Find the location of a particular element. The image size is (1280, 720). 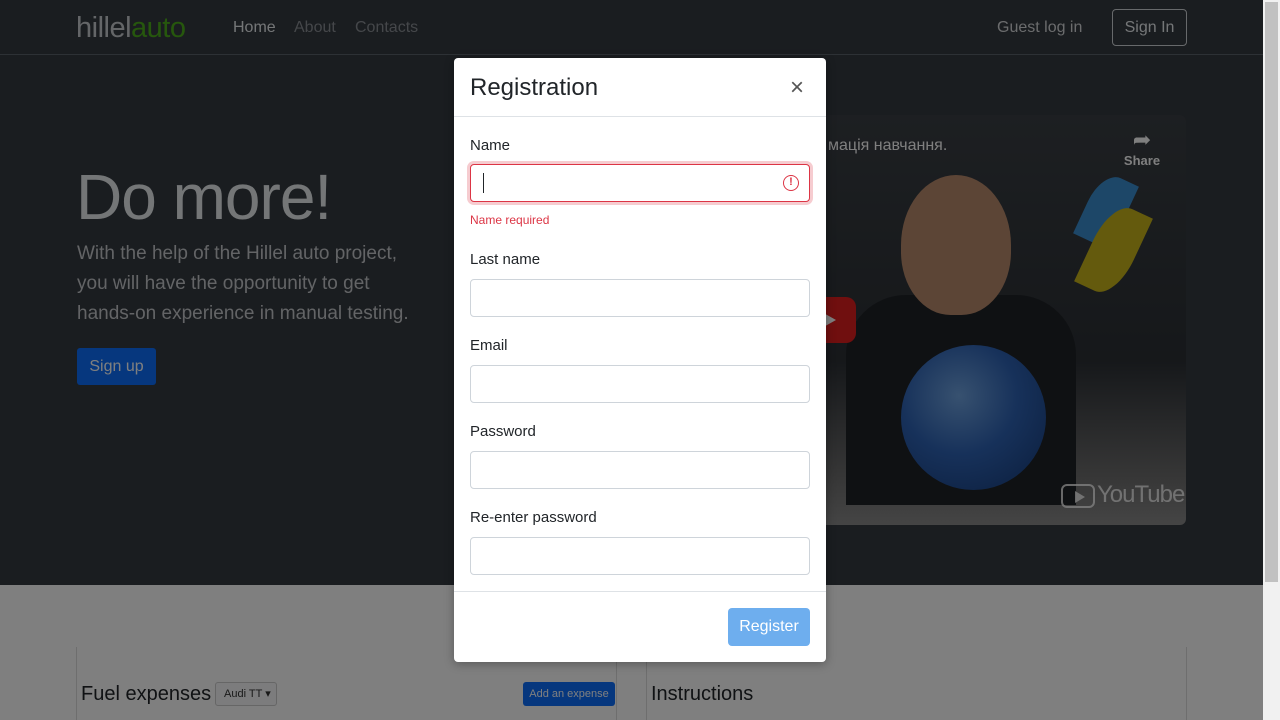

page-scrollbar is located at coordinates (1271, 360).